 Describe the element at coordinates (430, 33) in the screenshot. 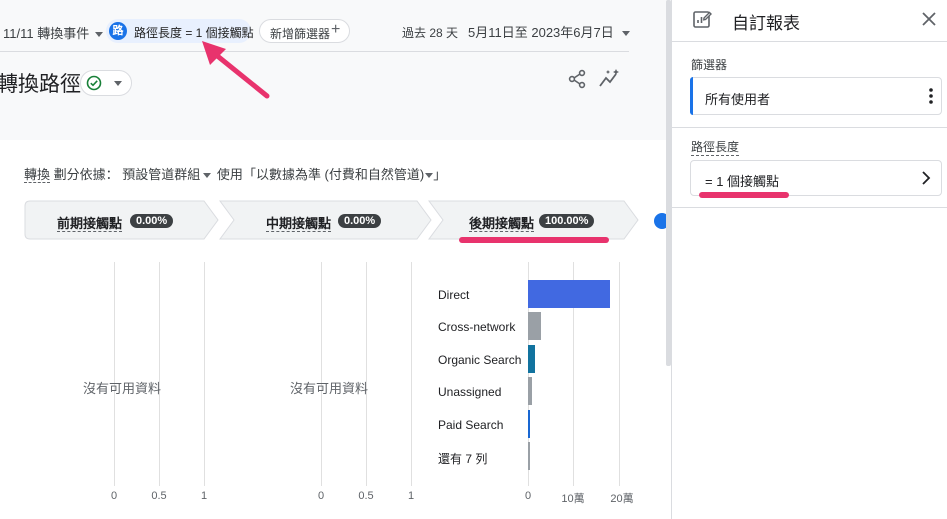

I see `date-period: 過去 28 天` at that location.